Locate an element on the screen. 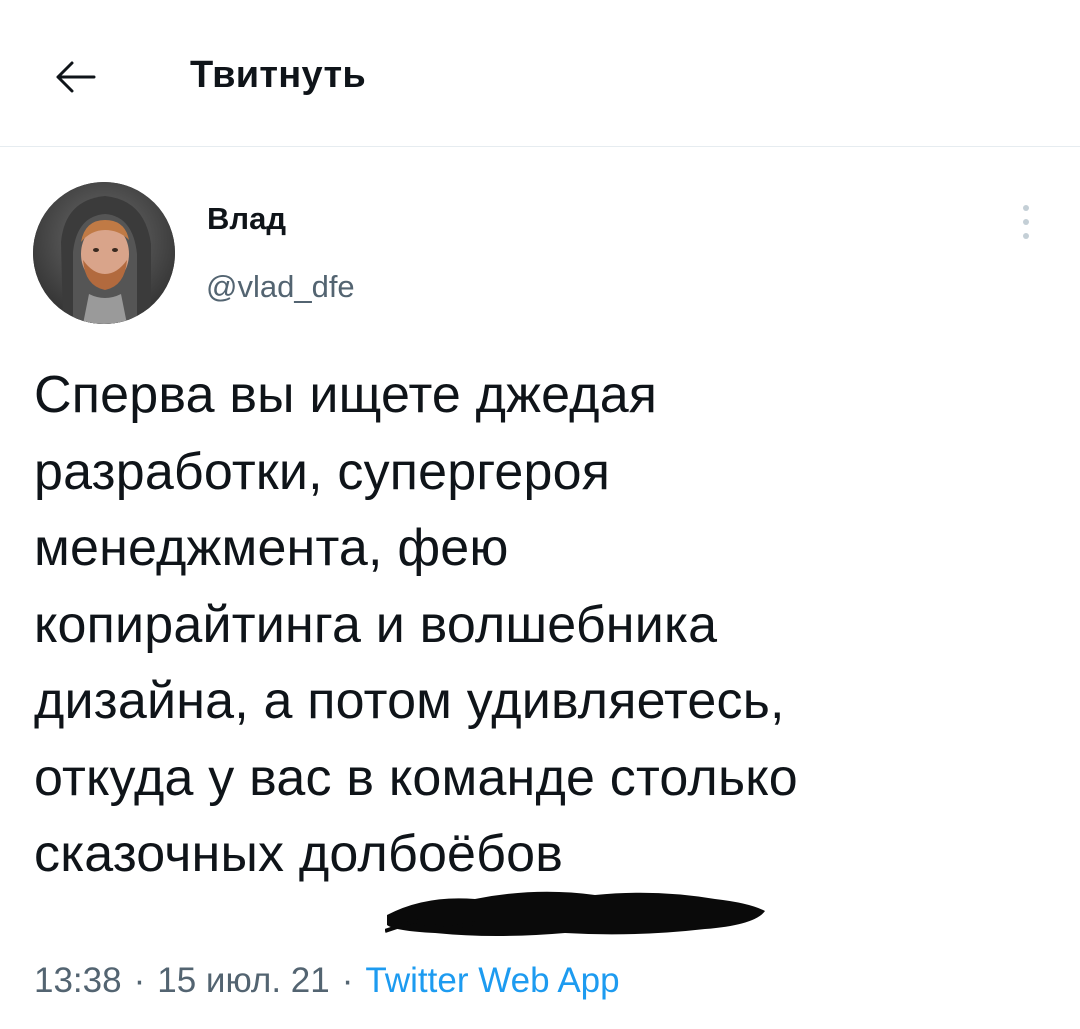  avatar is located at coordinates (104, 253).